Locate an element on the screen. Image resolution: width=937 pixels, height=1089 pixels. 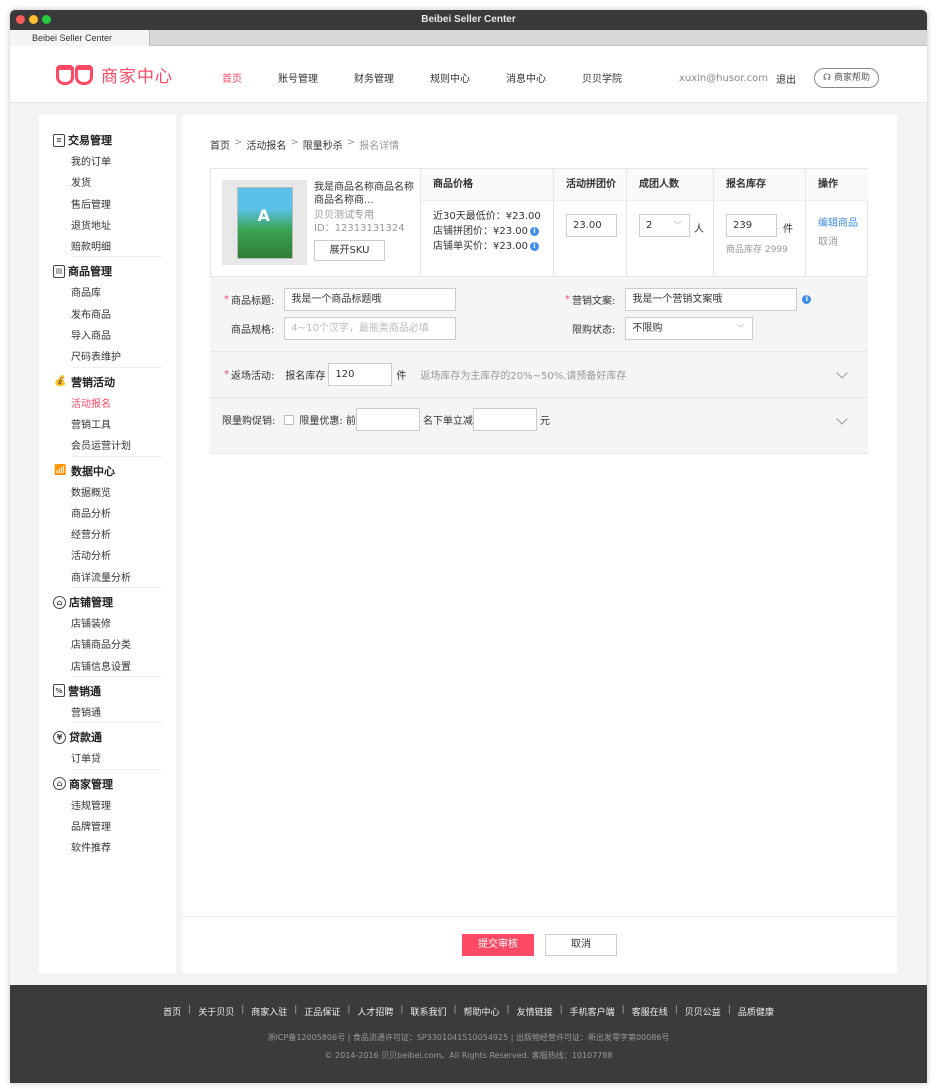
breadcrumb-item: 首页 is located at coordinates (220, 144).